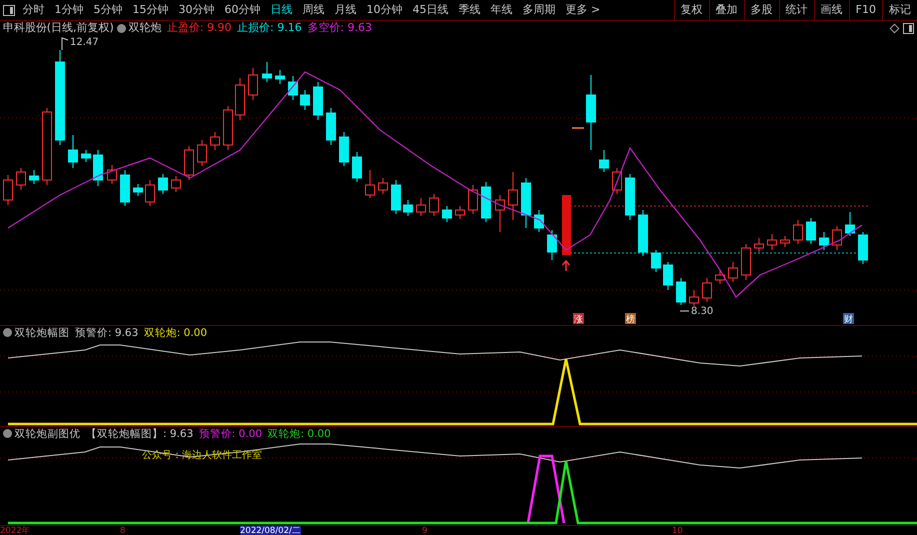 This screenshot has height=535, width=917. Describe the element at coordinates (197, 10) in the screenshot. I see `period-tab: 30分钟` at that location.